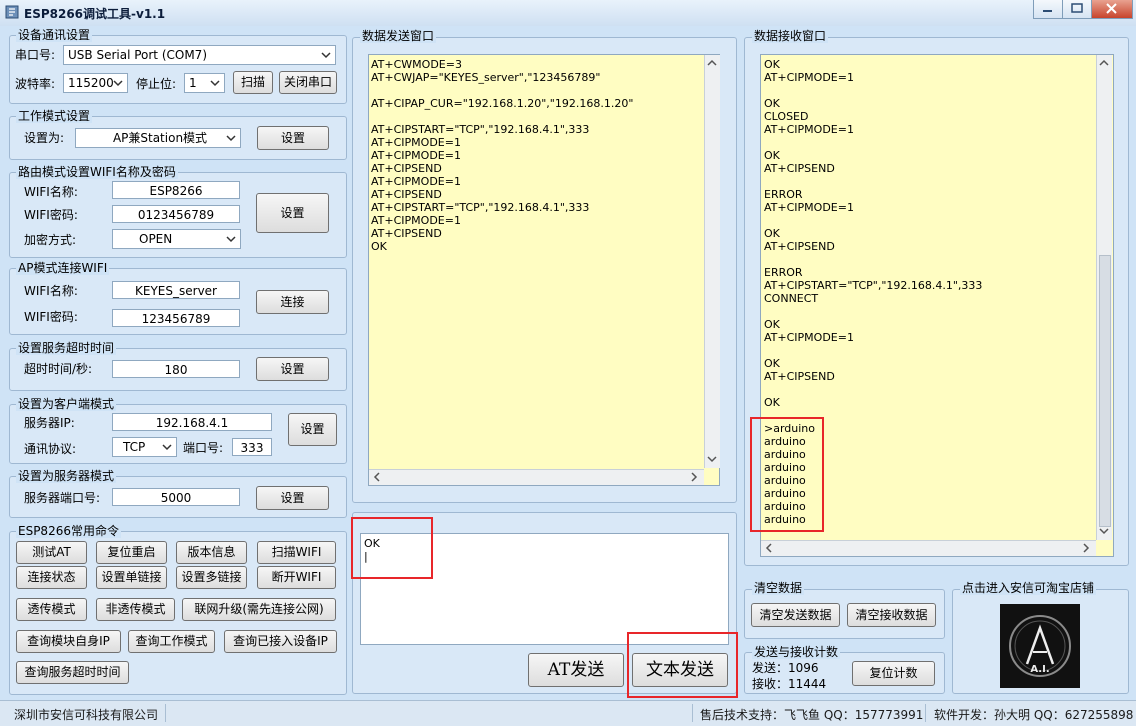 Image resolution: width=1136 pixels, height=726 pixels. Describe the element at coordinates (51, 609) in the screenshot. I see `transparent-mode-button: 透传模式` at that location.